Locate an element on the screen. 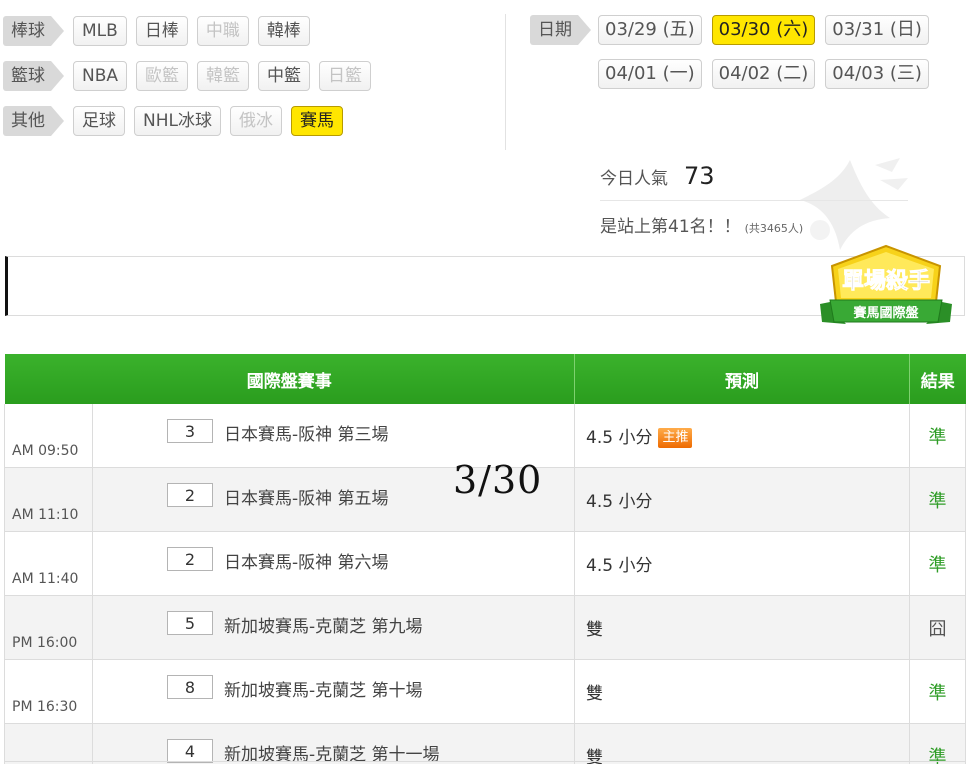  filter-soccer: 足球 is located at coordinates (99, 120).